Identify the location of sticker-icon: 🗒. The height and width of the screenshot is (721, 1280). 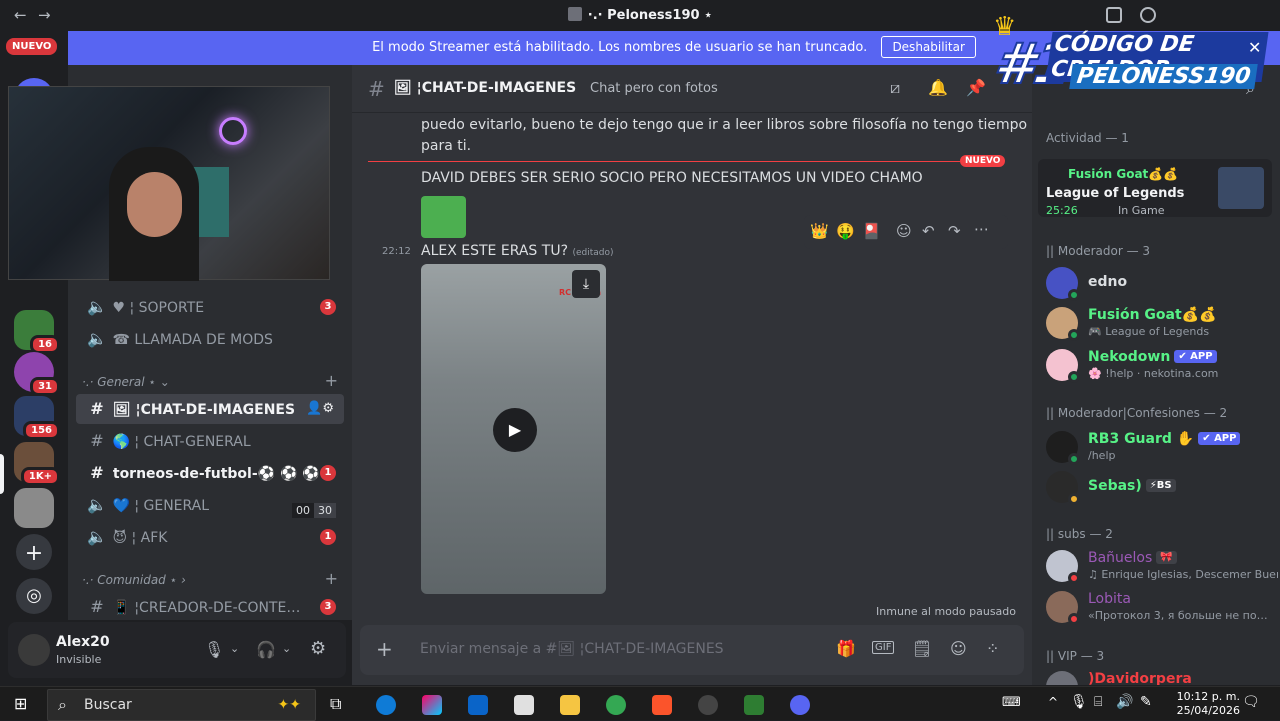
(922, 648).